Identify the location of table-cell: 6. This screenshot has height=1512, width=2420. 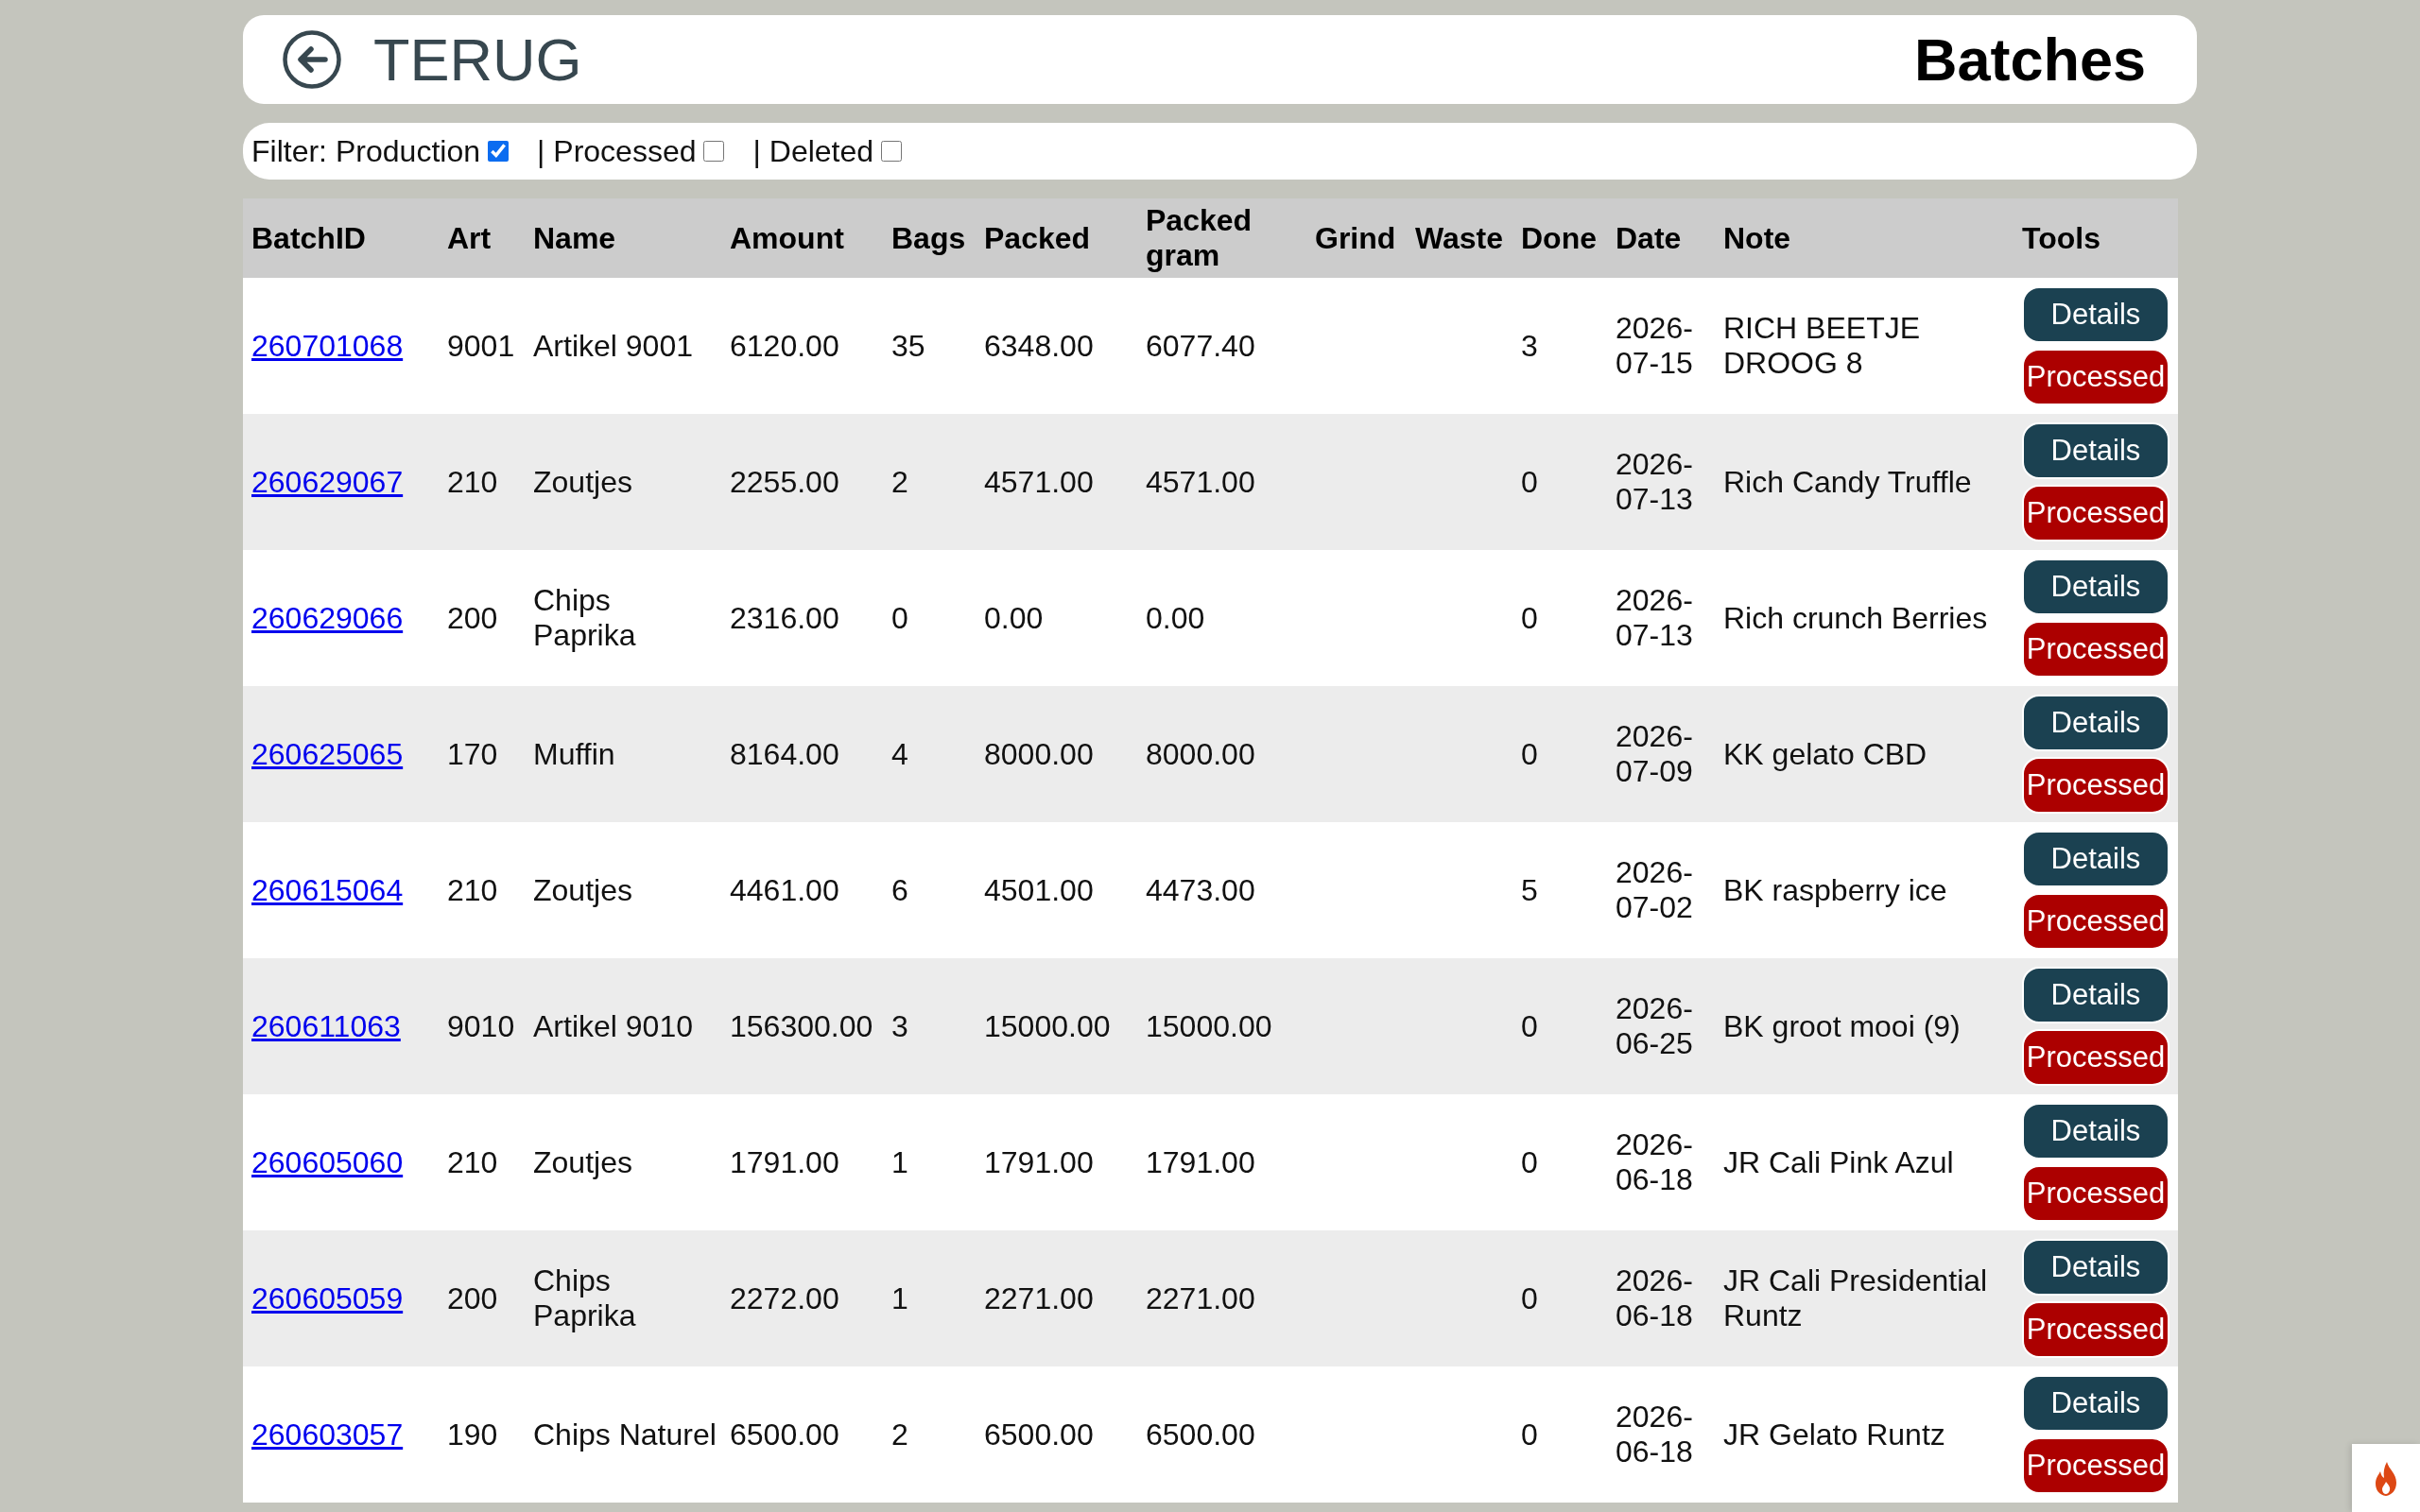
(929, 890).